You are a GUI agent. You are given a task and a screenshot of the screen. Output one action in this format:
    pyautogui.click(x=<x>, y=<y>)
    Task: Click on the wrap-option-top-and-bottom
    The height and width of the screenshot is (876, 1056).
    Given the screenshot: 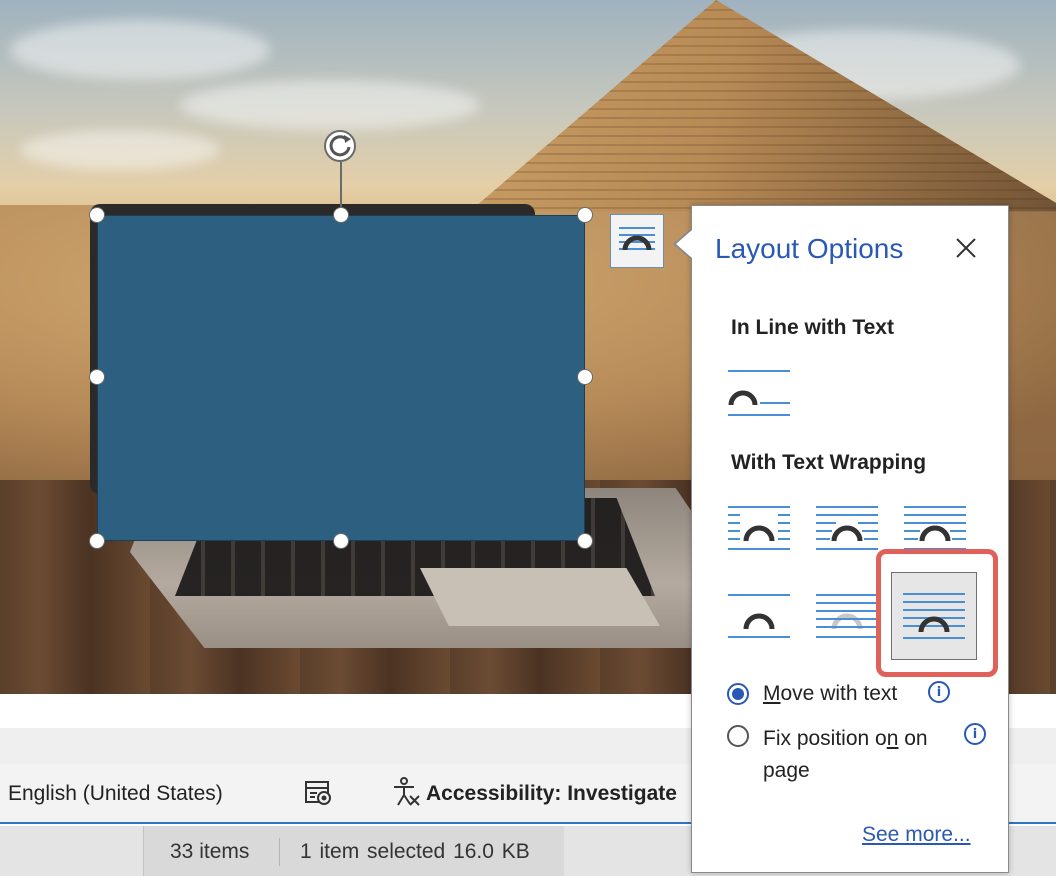 What is the action you would take?
    pyautogui.click(x=759, y=615)
    